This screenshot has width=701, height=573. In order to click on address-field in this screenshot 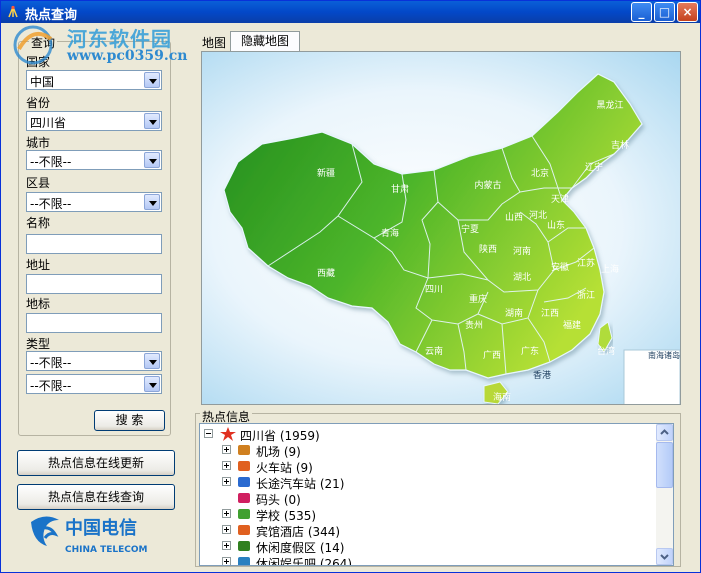, I will do `click(94, 284)`.